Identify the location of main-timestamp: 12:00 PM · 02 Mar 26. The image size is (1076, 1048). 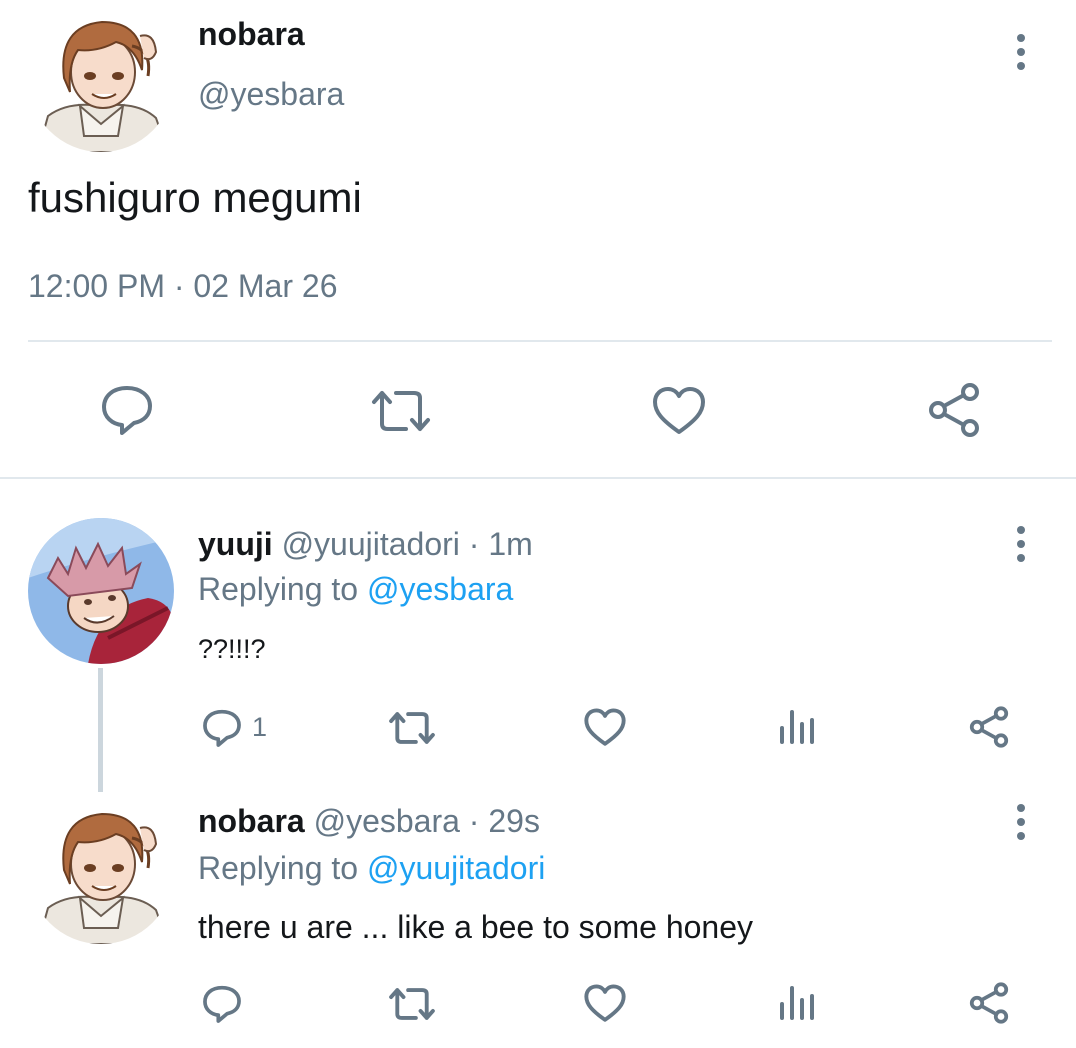
(182, 286).